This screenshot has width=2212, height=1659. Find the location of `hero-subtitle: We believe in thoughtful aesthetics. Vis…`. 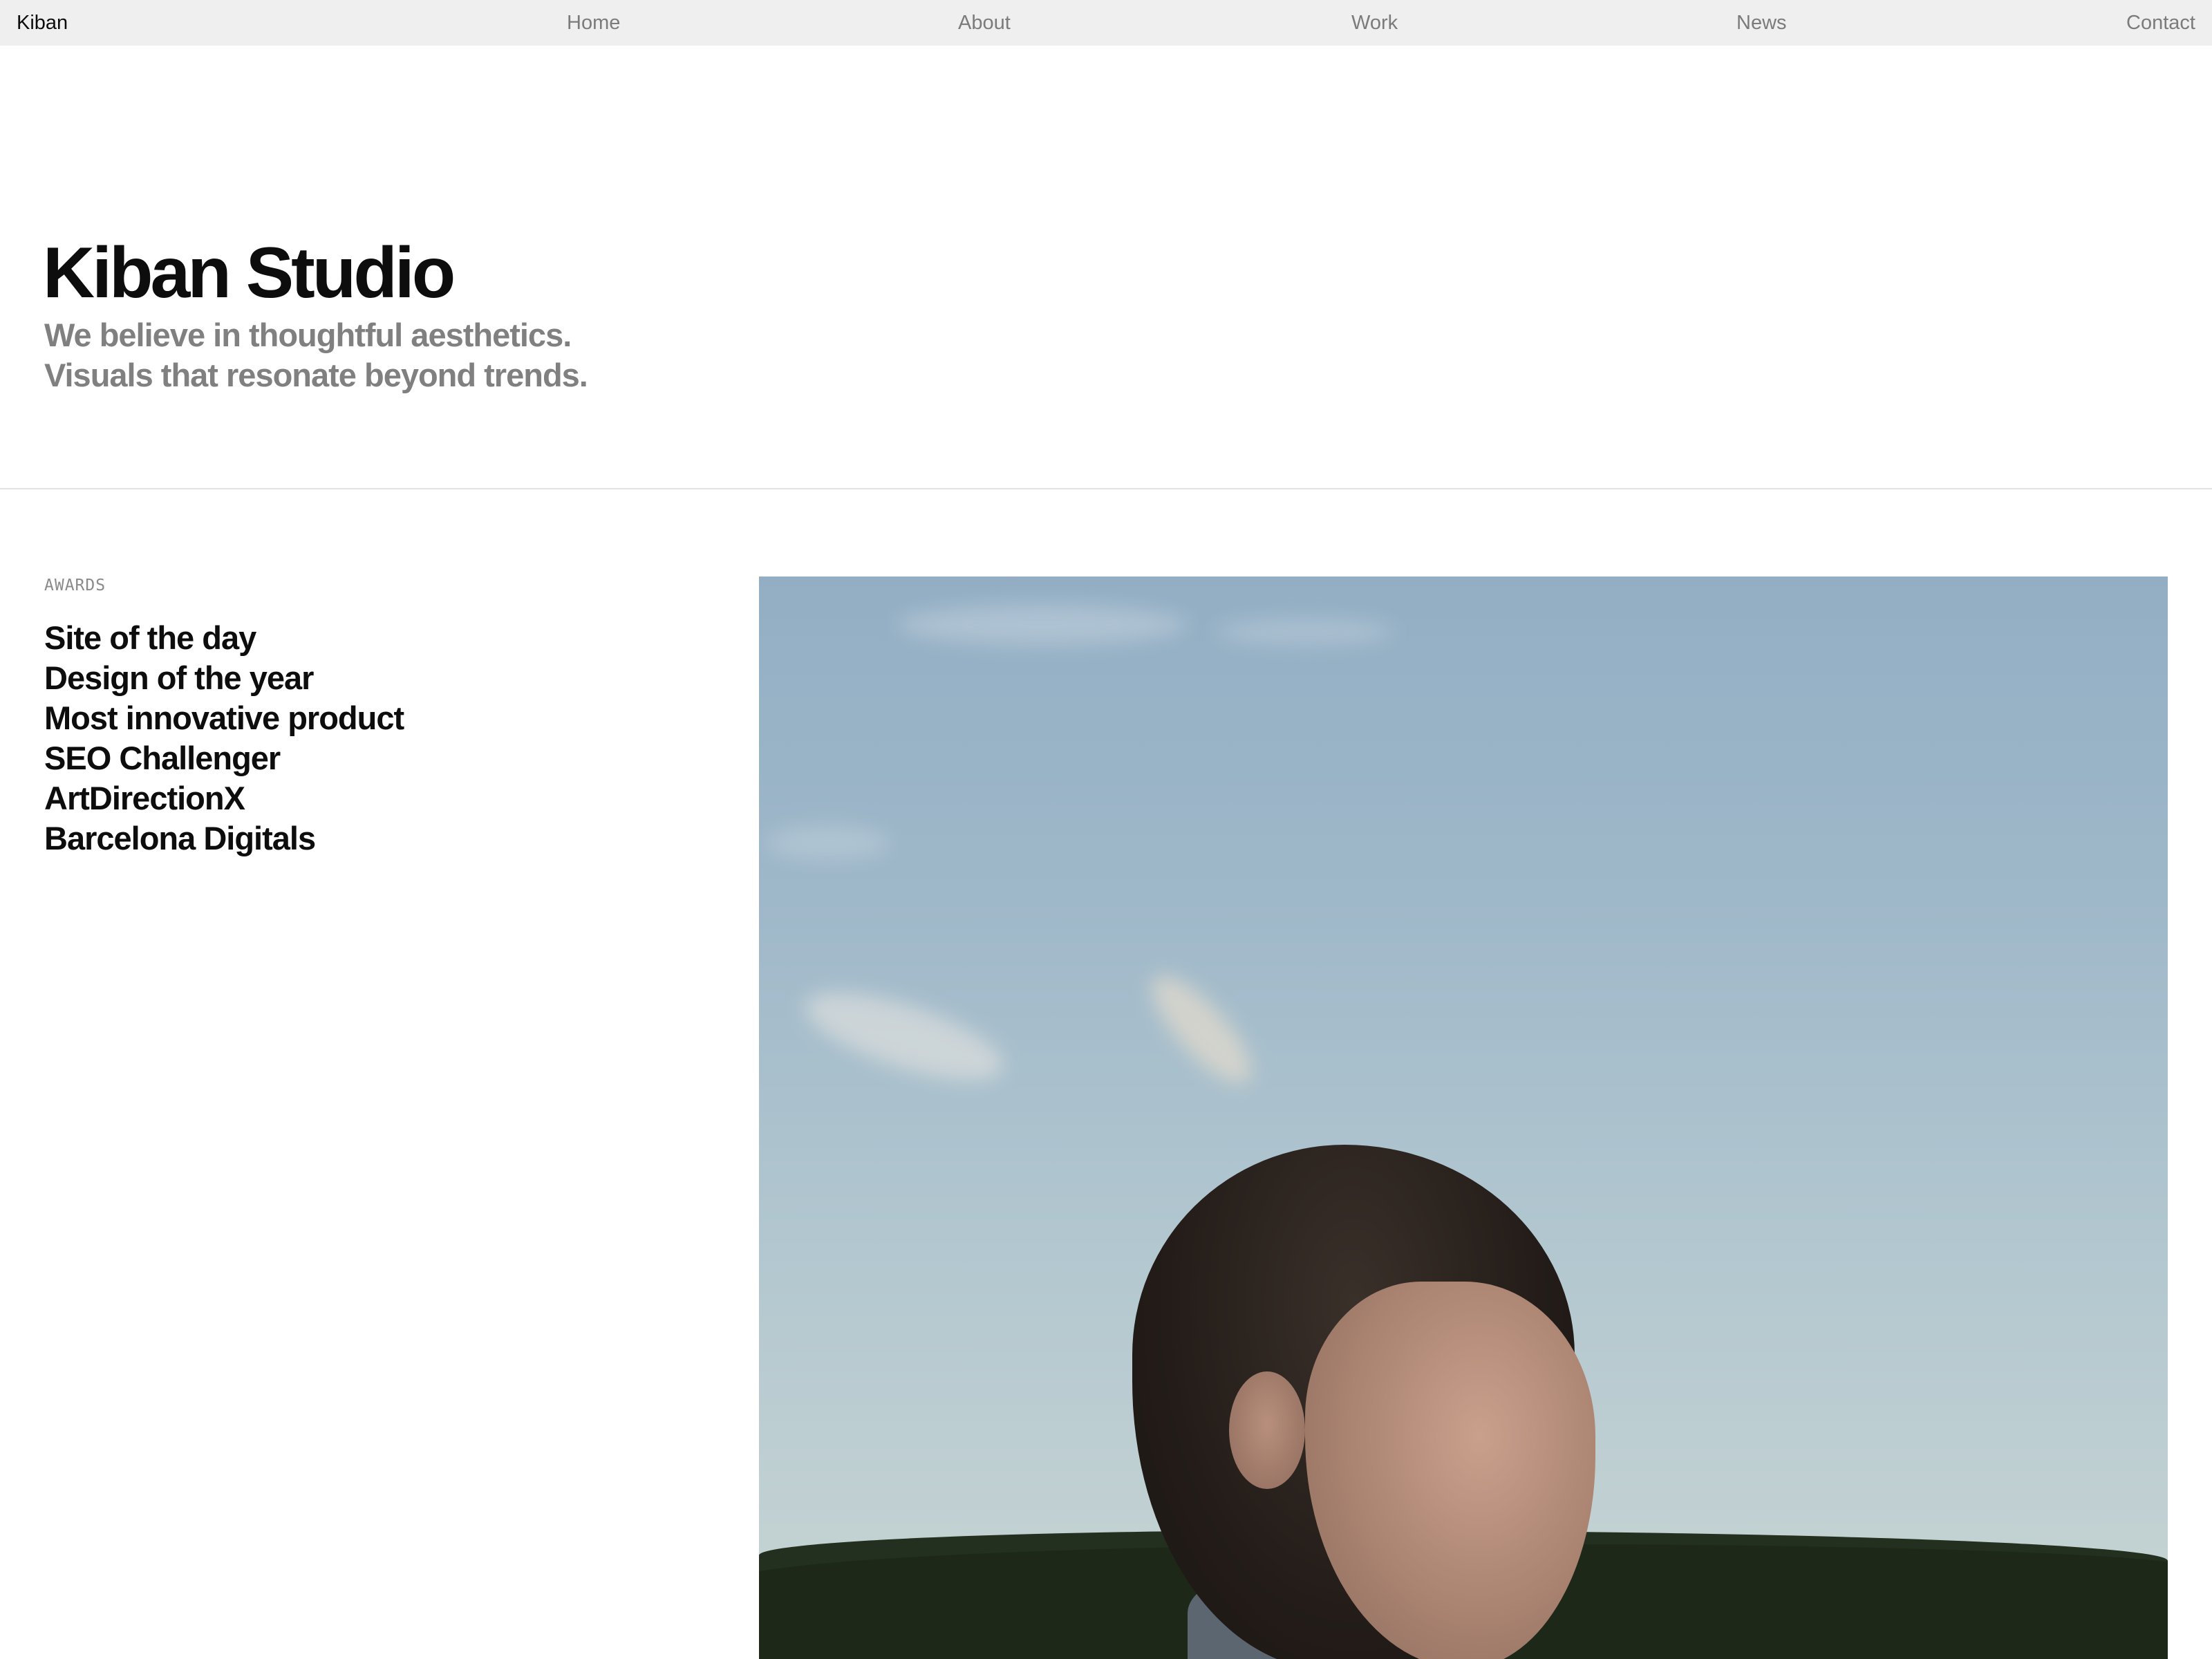

hero-subtitle: We believe in thoughtful aesthetics. Vis… is located at coordinates (316, 355).